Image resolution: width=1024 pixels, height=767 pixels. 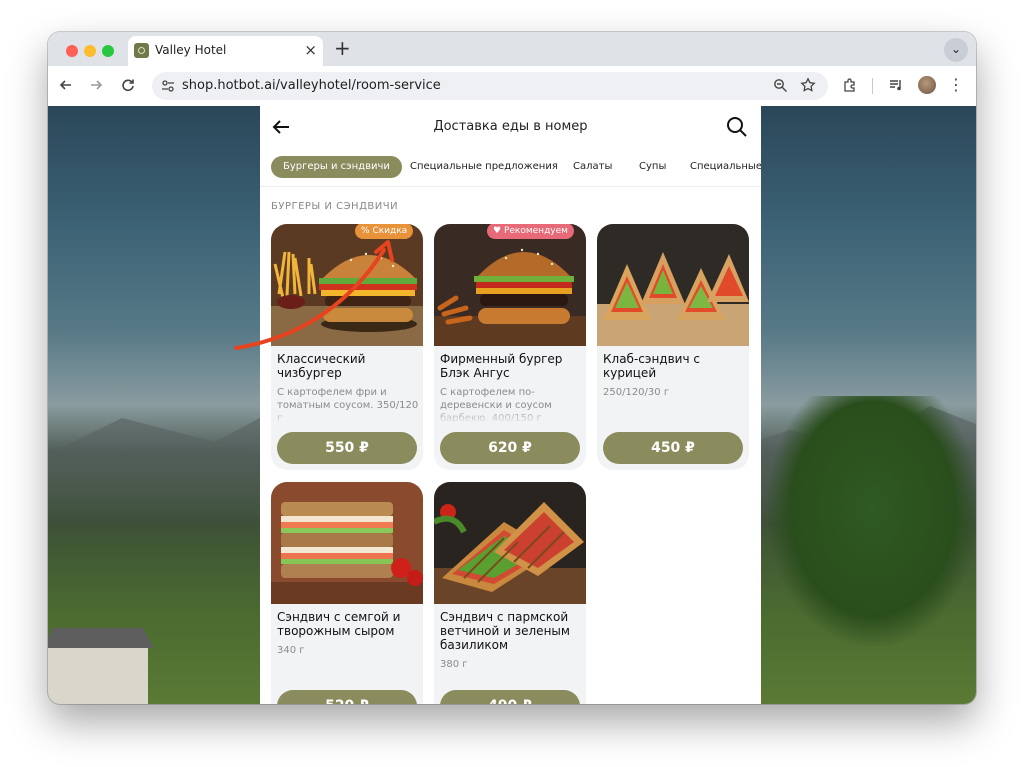 What do you see at coordinates (342, 48) in the screenshot?
I see `new-tab-icon: +` at bounding box center [342, 48].